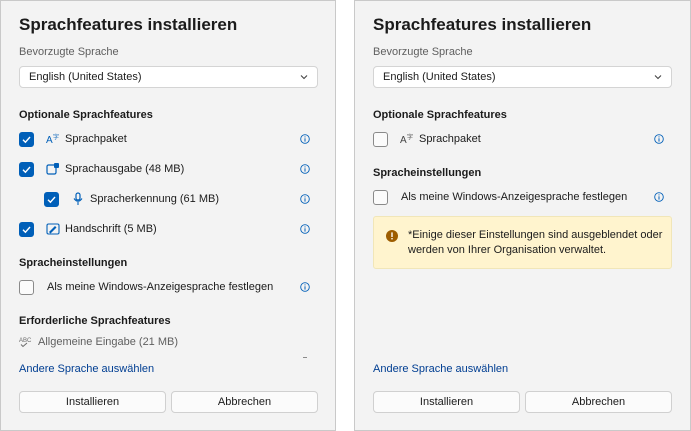  I want to click on abc-spellcheck-icon: ABC, so click(25, 343).